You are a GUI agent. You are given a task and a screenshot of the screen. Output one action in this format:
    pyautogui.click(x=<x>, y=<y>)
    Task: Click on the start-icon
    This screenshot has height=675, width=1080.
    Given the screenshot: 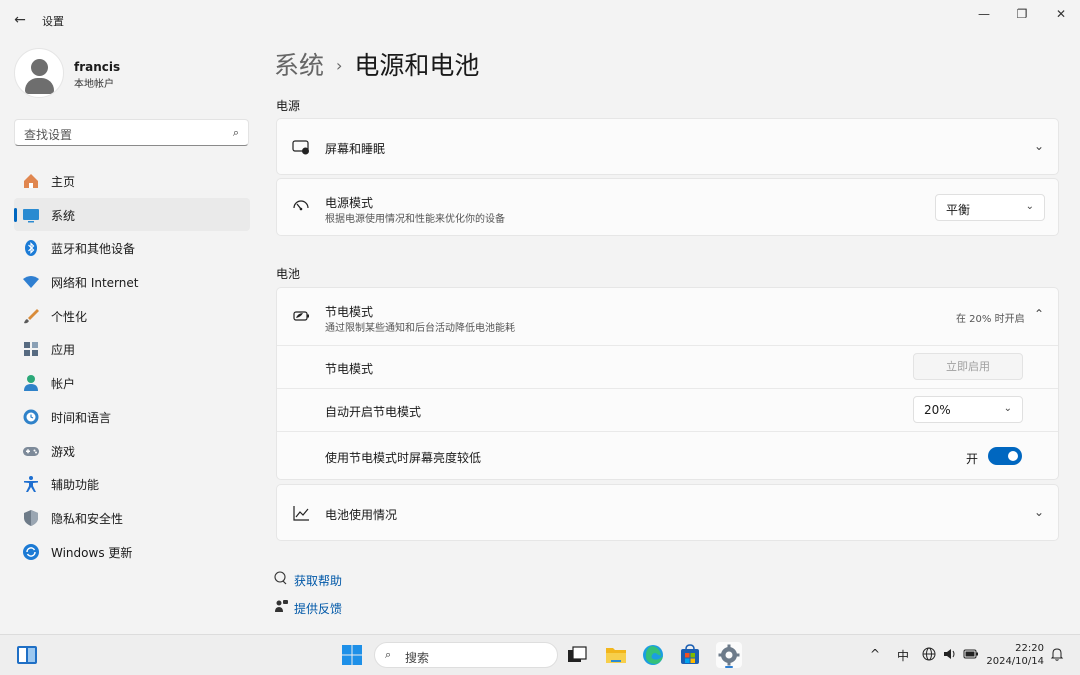 What is the action you would take?
    pyautogui.click(x=352, y=655)
    